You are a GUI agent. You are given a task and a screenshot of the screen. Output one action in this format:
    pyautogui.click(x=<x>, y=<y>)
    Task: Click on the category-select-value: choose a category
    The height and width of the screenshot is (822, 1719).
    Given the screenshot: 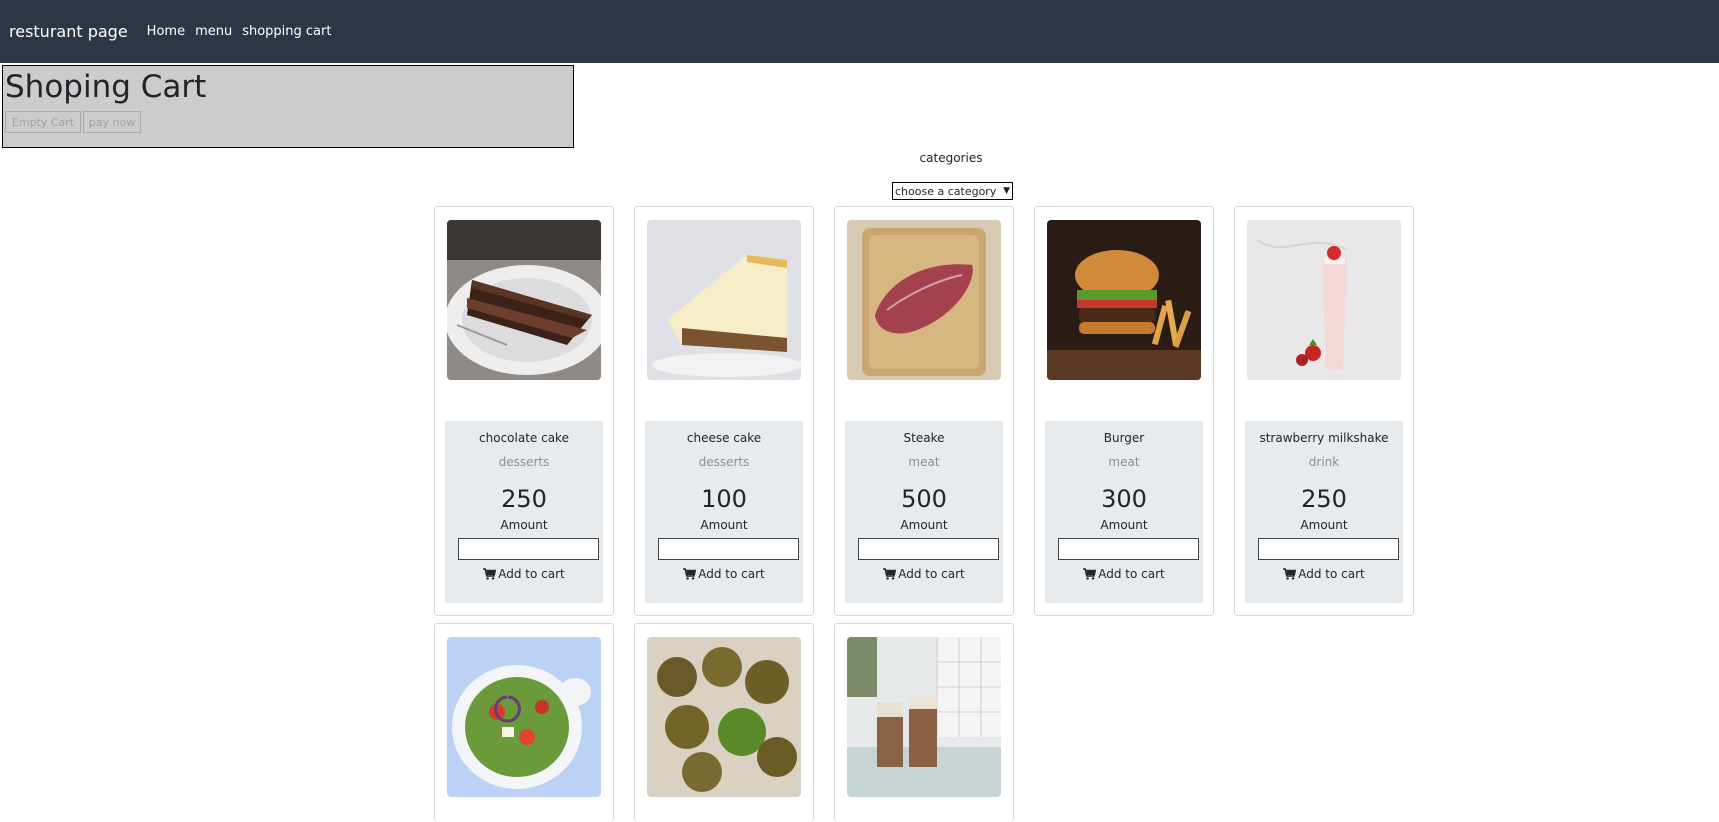 What is the action you would take?
    pyautogui.click(x=946, y=191)
    